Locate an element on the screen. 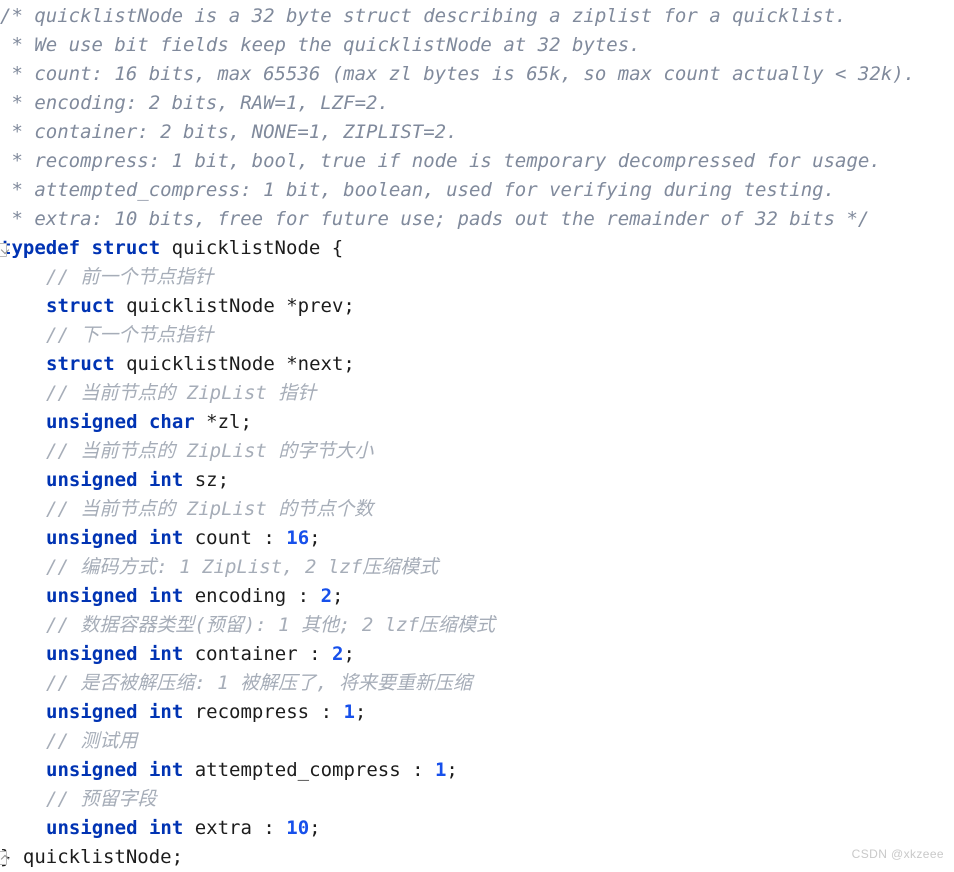 This screenshot has width=954, height=872. code-line: * container: 2 bits, NONE=1, ZIPLIST=2. is located at coordinates (477, 132).